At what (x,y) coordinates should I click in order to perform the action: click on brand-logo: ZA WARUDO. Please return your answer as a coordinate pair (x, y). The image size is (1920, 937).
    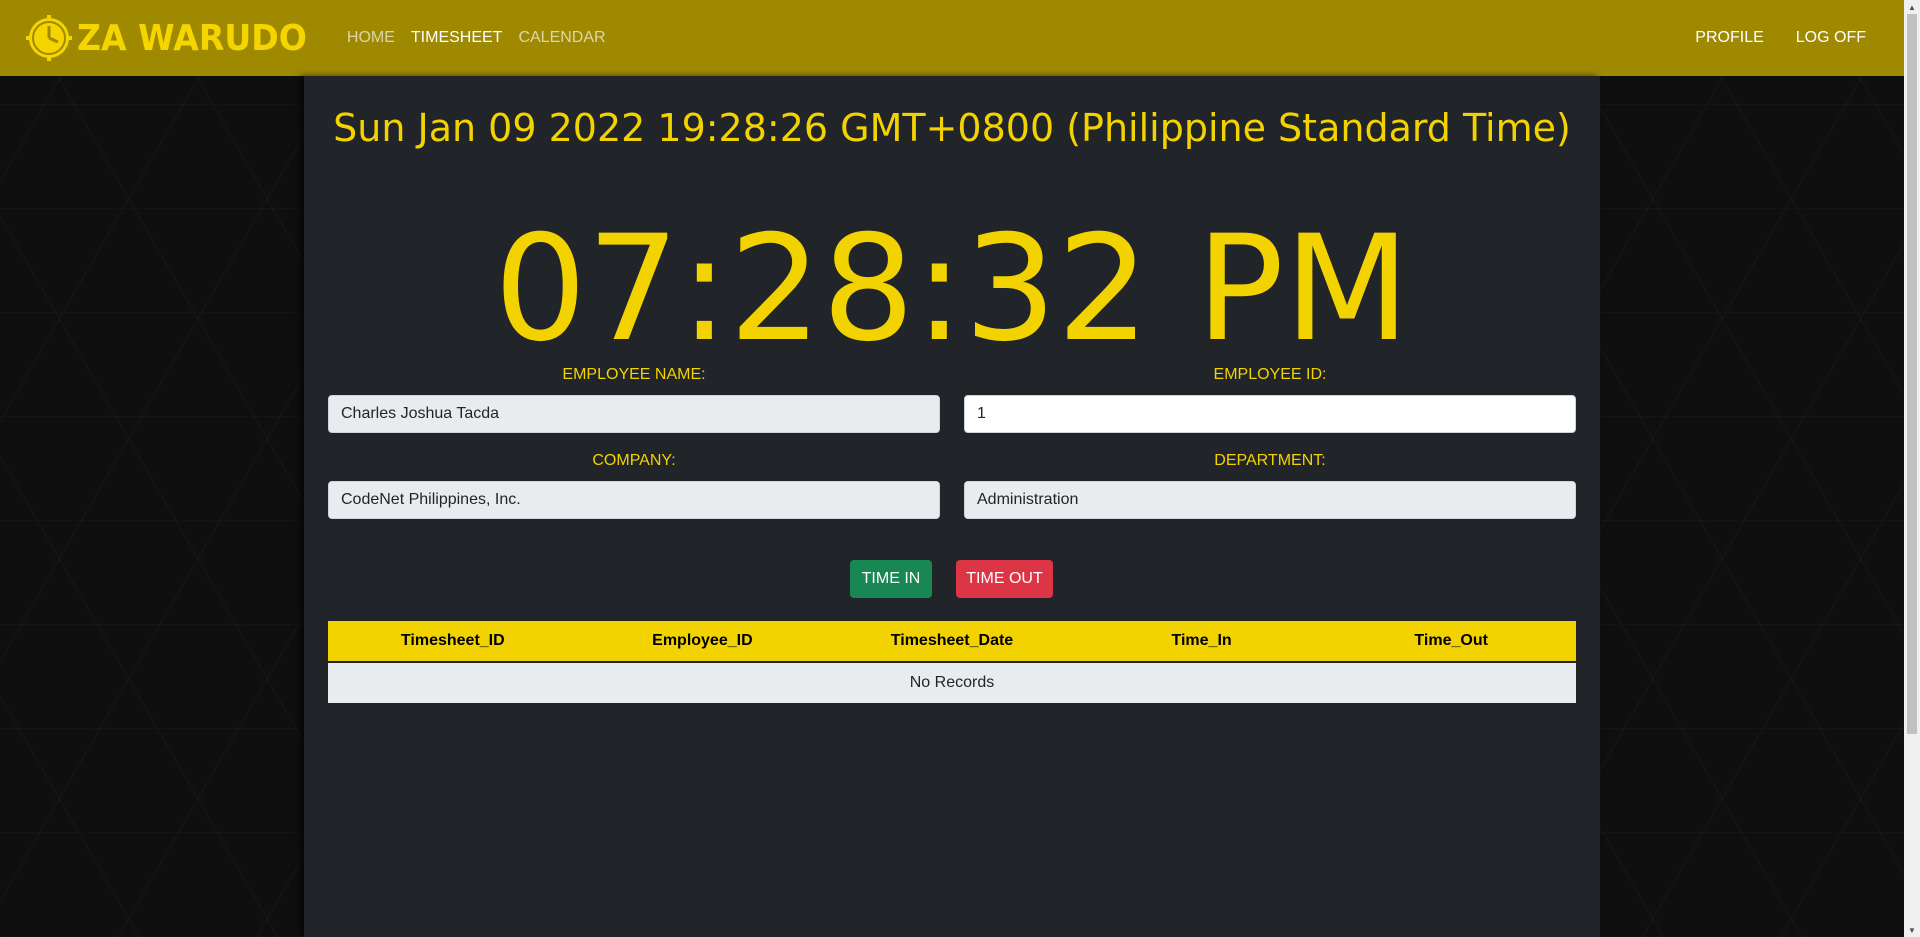
    Looking at the image, I should click on (176, 38).